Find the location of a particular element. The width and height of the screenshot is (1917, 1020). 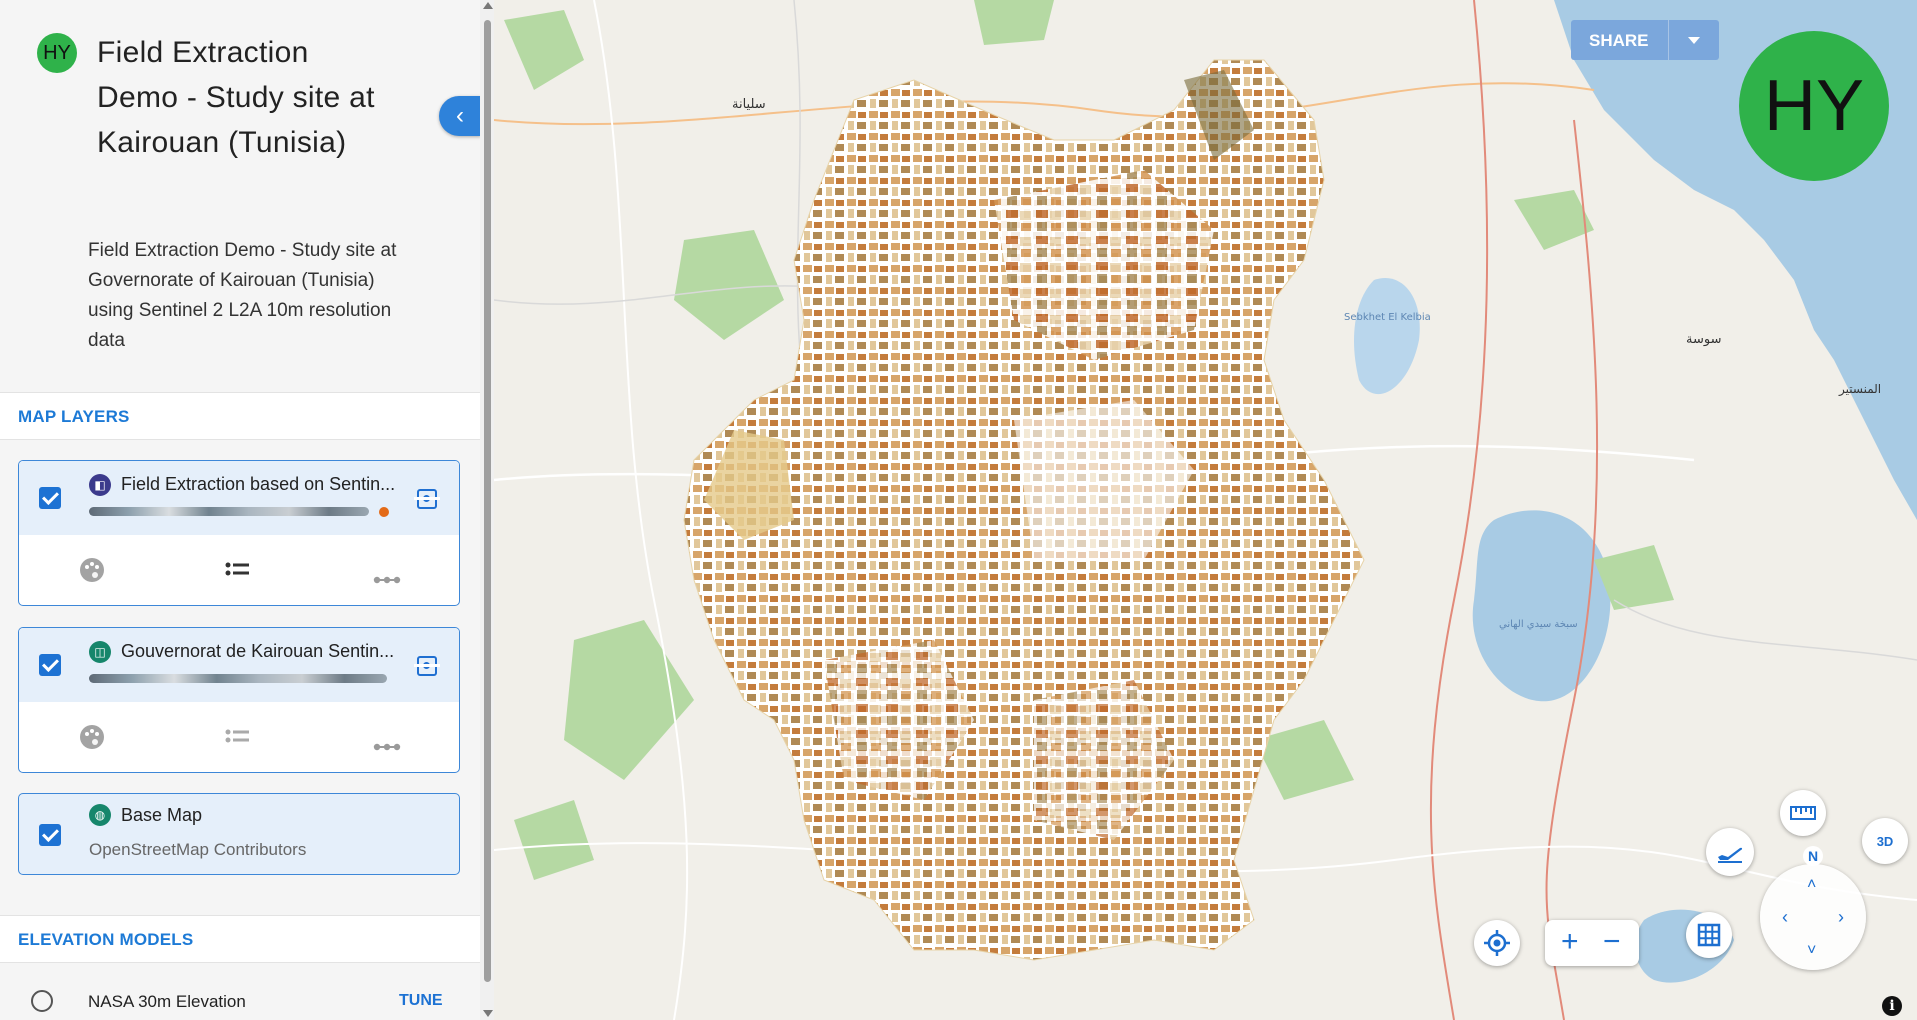

share-dropdown-icon is located at coordinates (1694, 40).